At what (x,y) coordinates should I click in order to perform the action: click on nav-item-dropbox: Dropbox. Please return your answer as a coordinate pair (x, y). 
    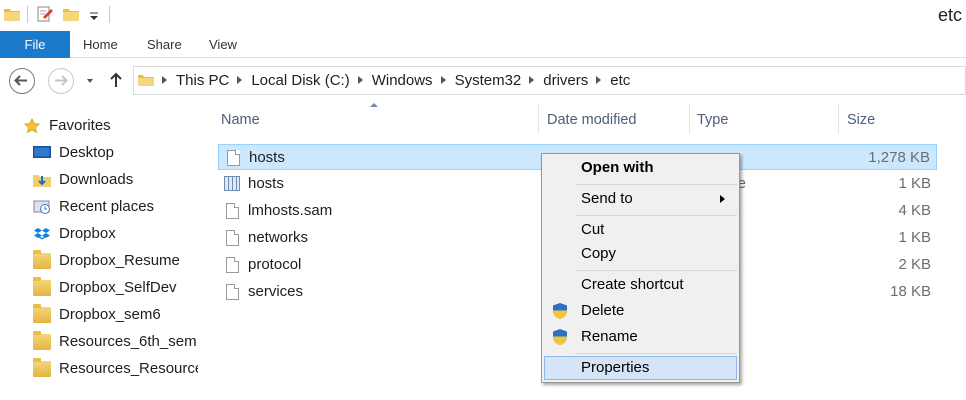
    Looking at the image, I should click on (115, 233).